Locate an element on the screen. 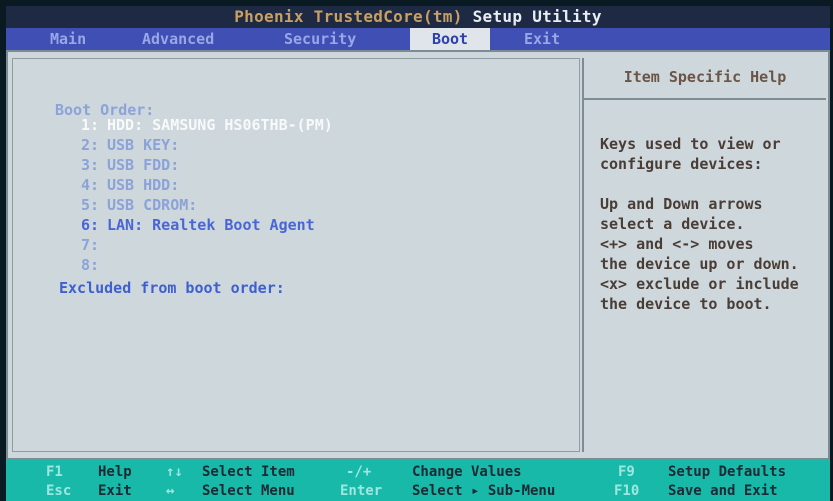 This screenshot has width=833, height=501. enter-key: Enter is located at coordinates (361, 491).